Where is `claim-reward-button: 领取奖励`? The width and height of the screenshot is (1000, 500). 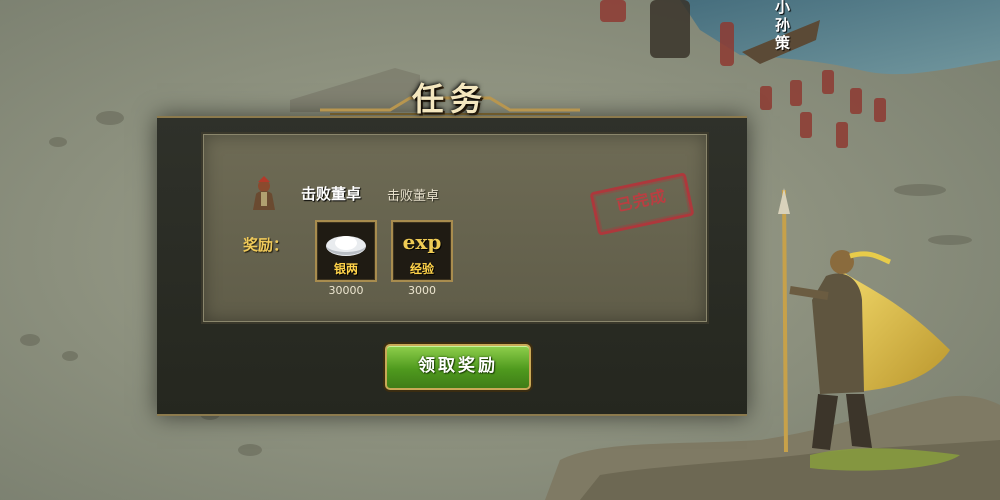
claim-reward-button: 领取奖励 is located at coordinates (458, 367).